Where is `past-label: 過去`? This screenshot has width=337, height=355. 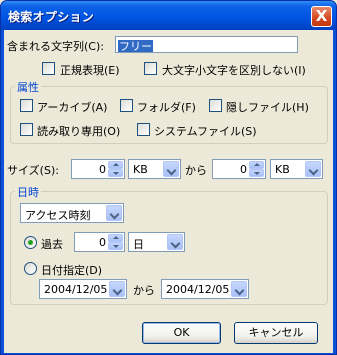
past-label: 過去 is located at coordinates (52, 244).